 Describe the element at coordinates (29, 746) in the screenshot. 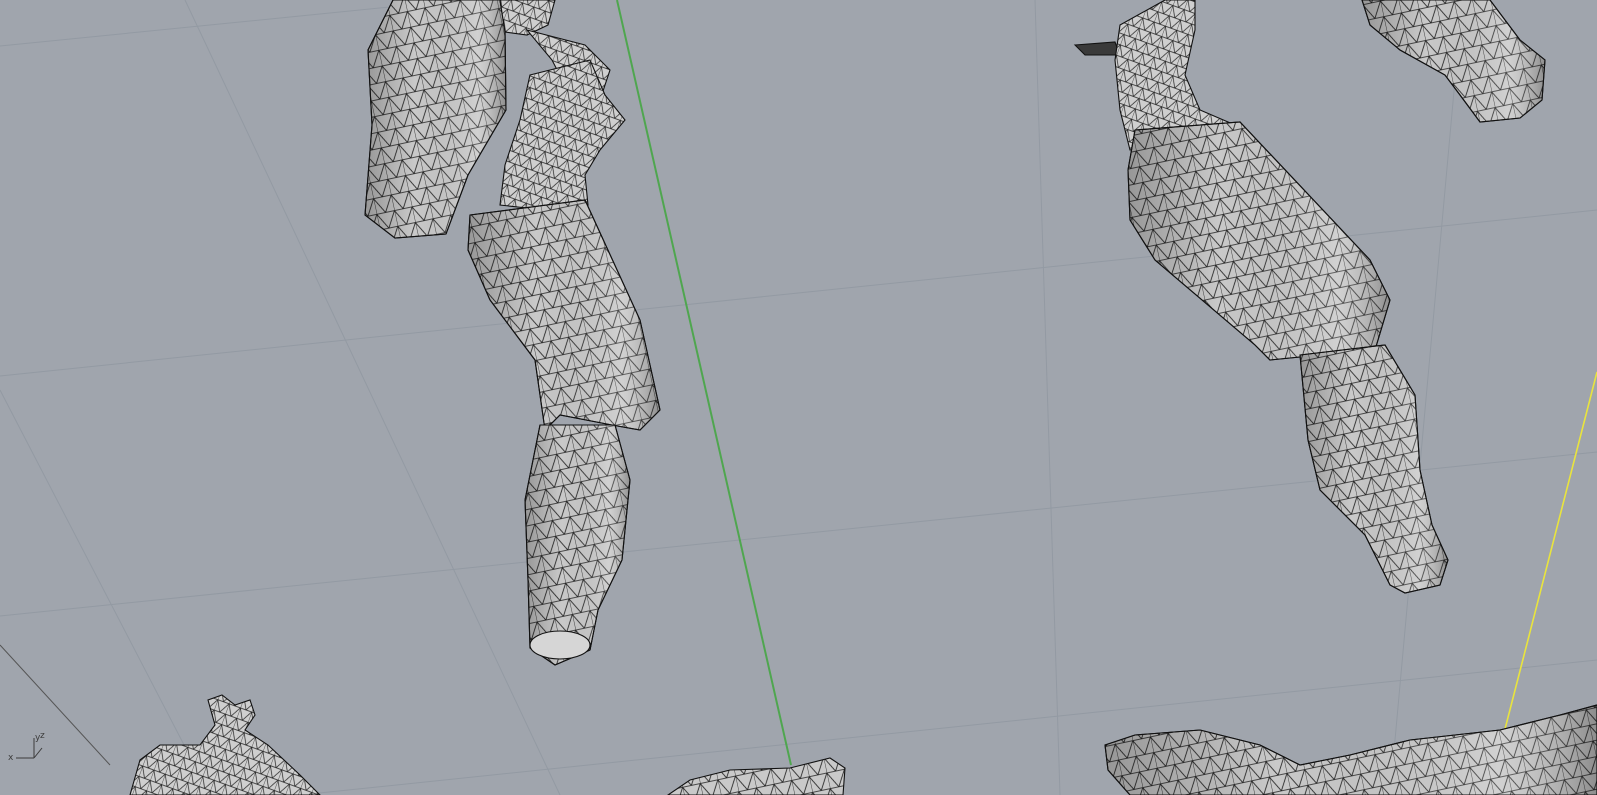

I see `axis-orientation-widget: x y z` at that location.